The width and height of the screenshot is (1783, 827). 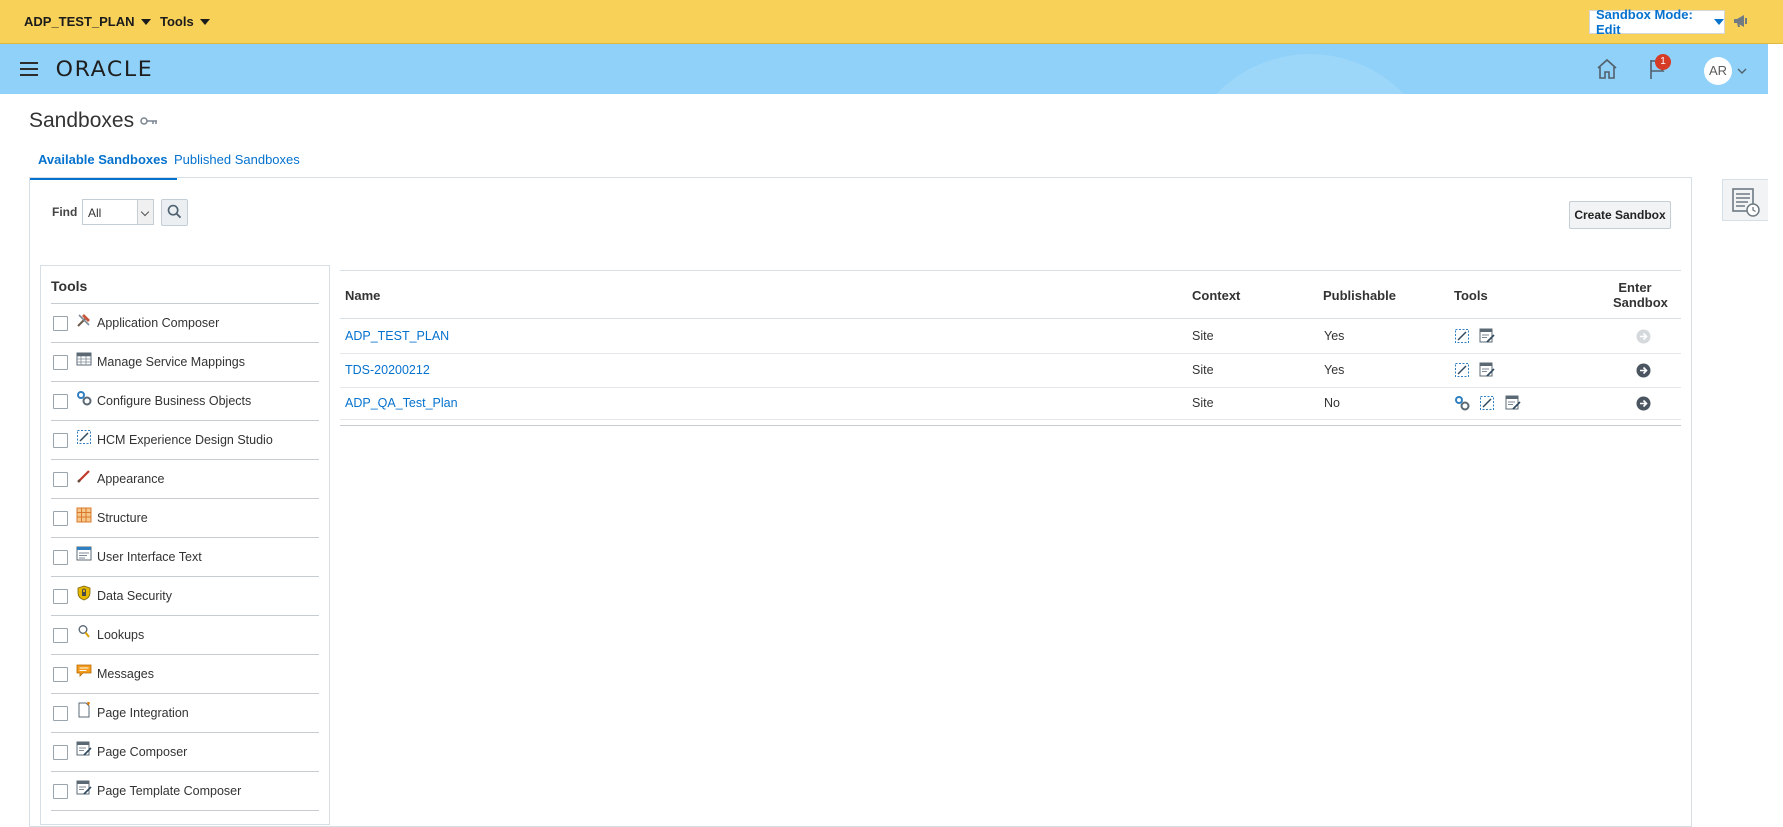 What do you see at coordinates (84, 787) in the screenshot?
I see `page-template-composer-icon` at bounding box center [84, 787].